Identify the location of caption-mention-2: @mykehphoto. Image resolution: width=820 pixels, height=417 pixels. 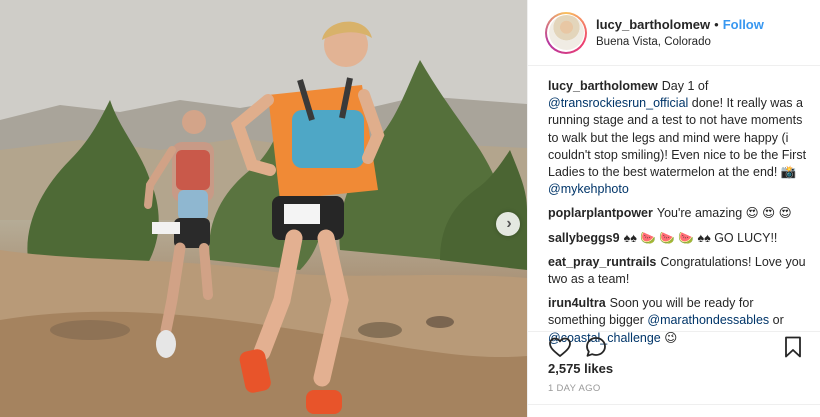
(588, 189).